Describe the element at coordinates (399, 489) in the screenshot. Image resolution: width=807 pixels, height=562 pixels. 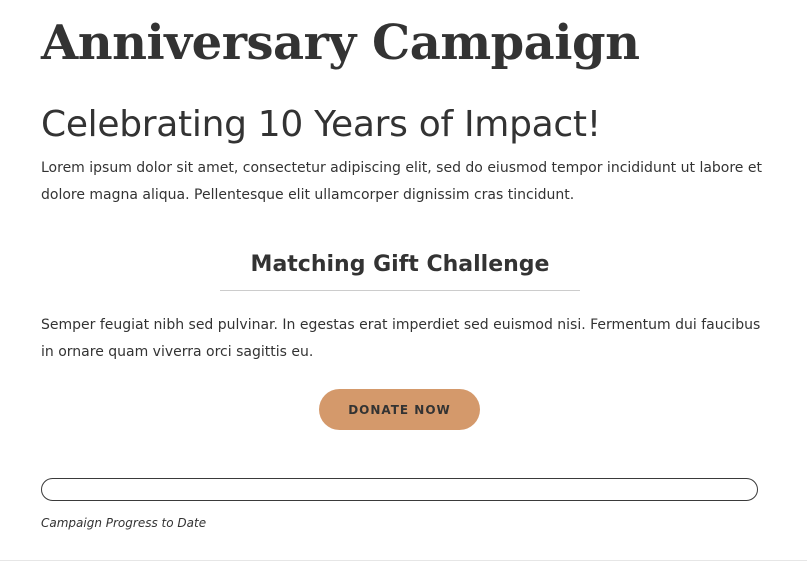
I see `campaign-progress-bar` at that location.